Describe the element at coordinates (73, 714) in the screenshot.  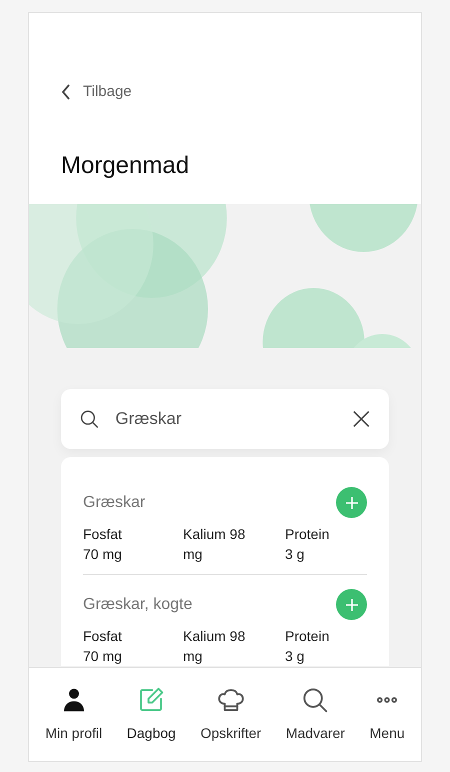
I see `nav-tab: Min profil` at that location.